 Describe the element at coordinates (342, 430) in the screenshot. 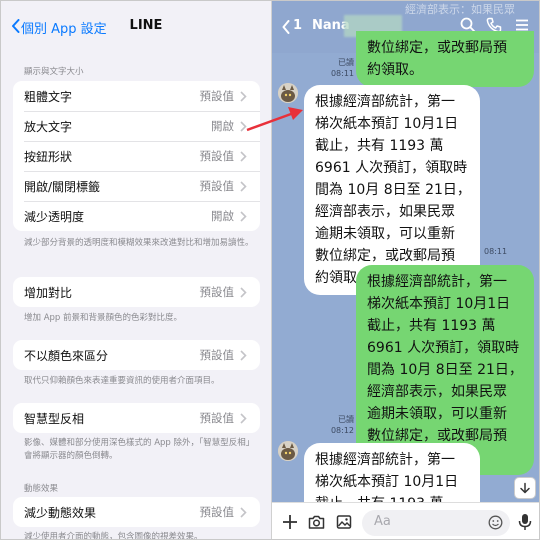

I see `message-time: 08:12` at that location.